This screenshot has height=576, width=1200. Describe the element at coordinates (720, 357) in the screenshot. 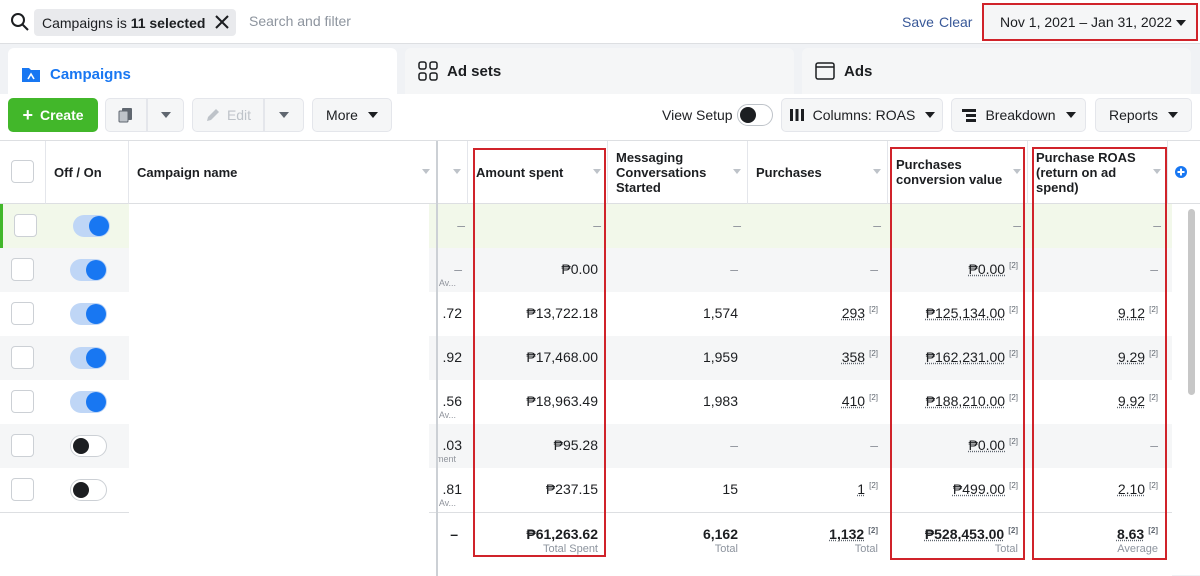

I see `cell-value: 1,959` at that location.